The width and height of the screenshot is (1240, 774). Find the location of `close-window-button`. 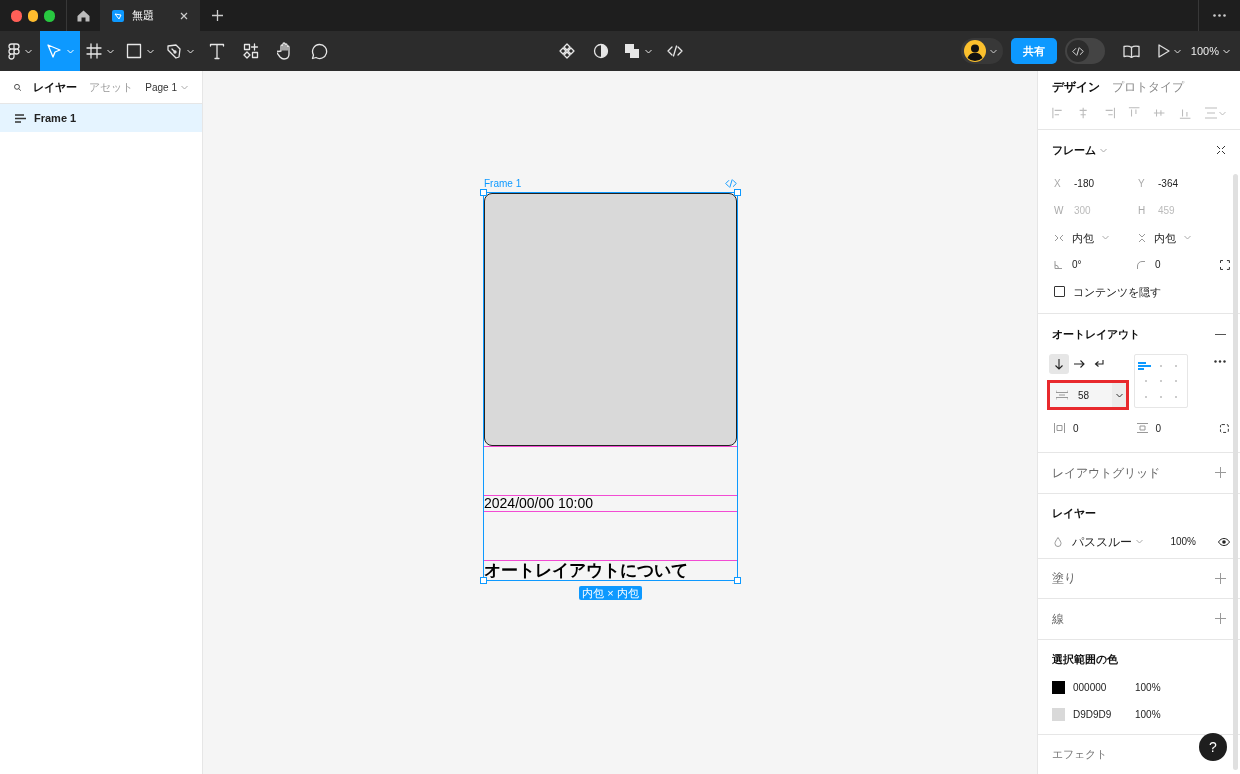

close-window-button is located at coordinates (16, 15).